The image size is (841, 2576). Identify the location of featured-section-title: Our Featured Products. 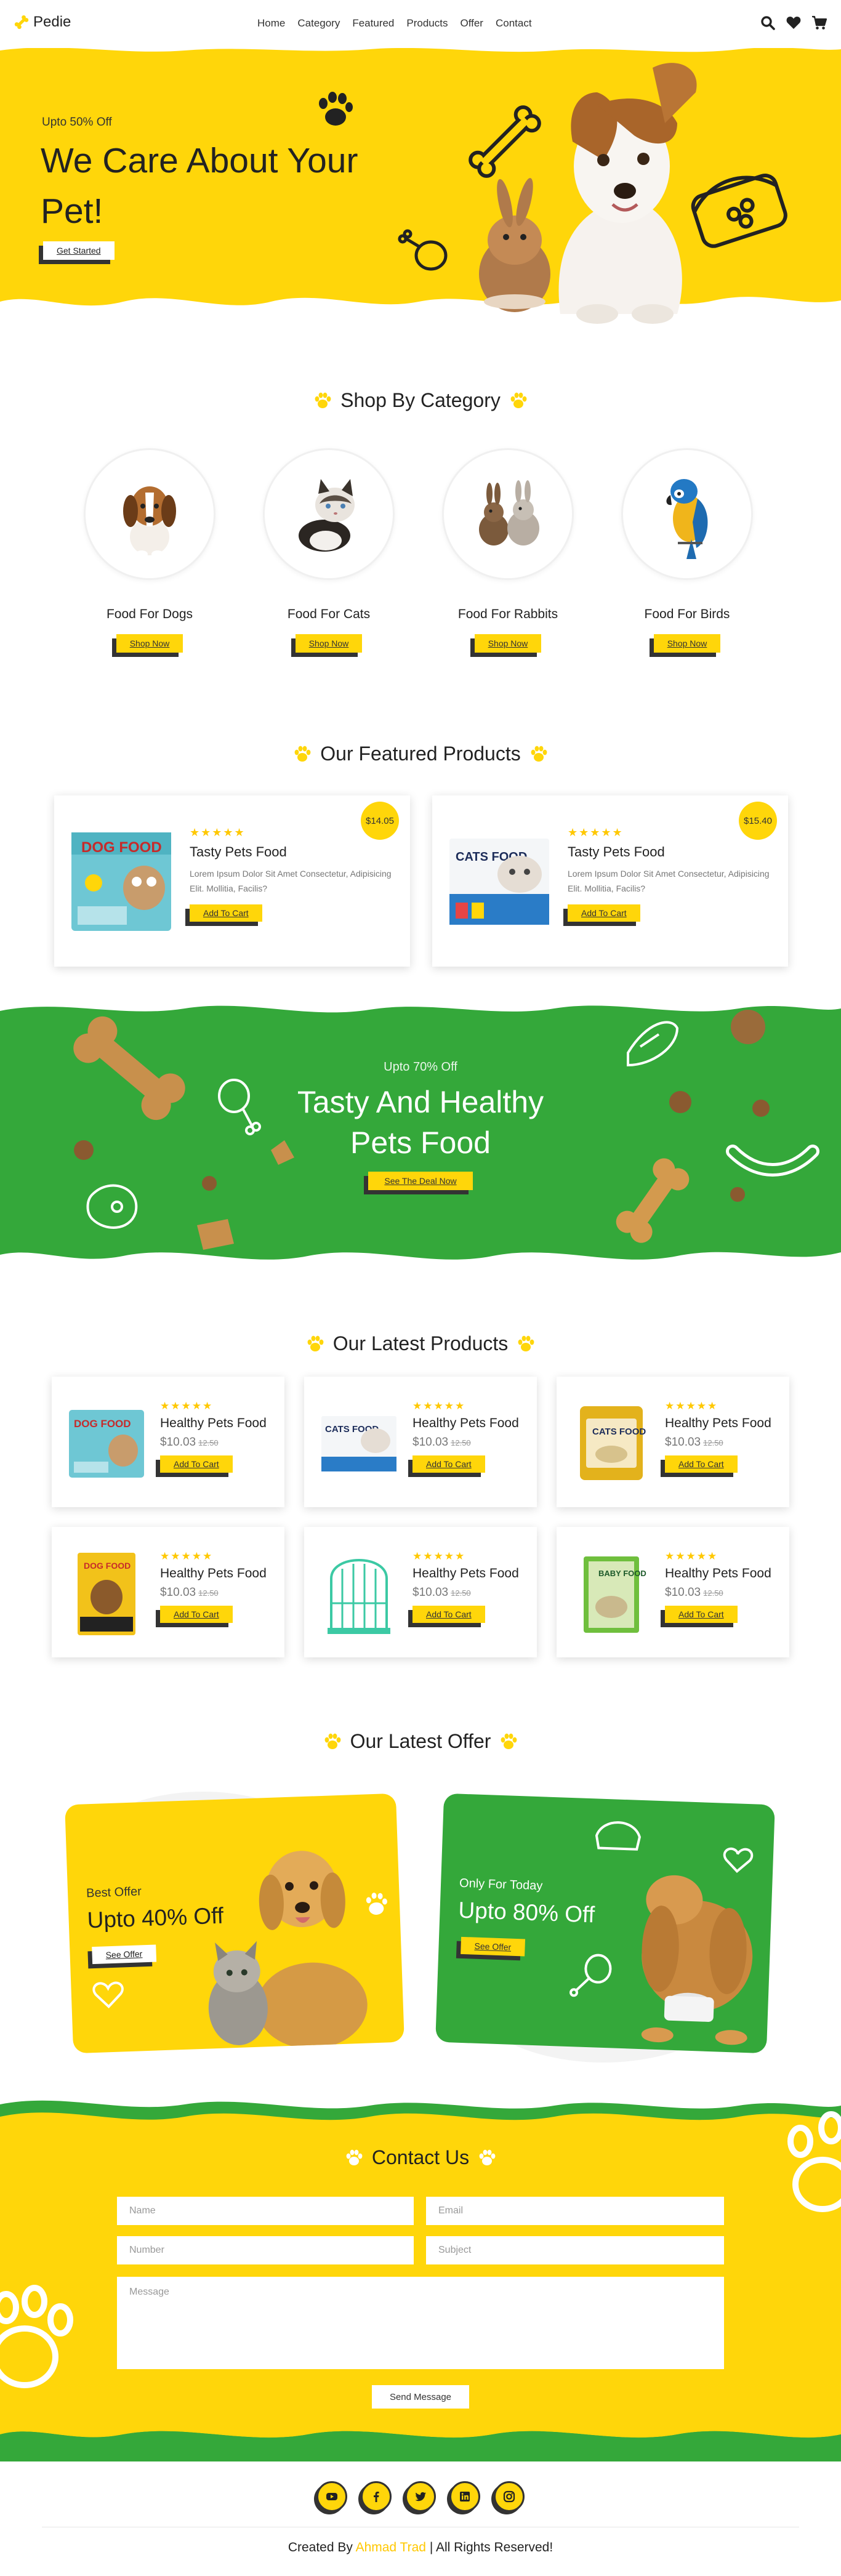
(420, 754).